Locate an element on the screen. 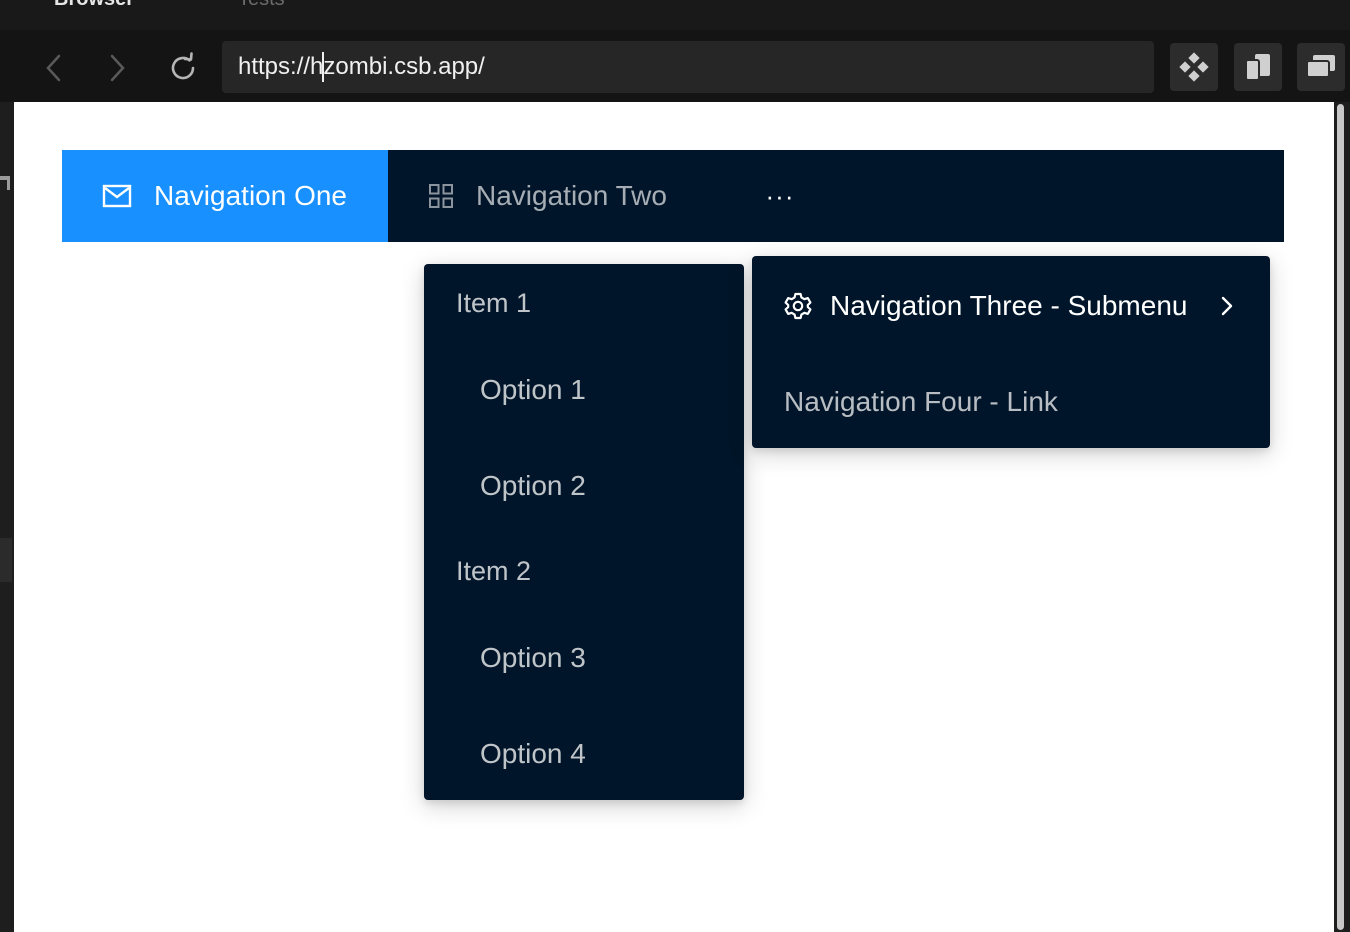  menu-item-label: Navigation One is located at coordinates (251, 195).